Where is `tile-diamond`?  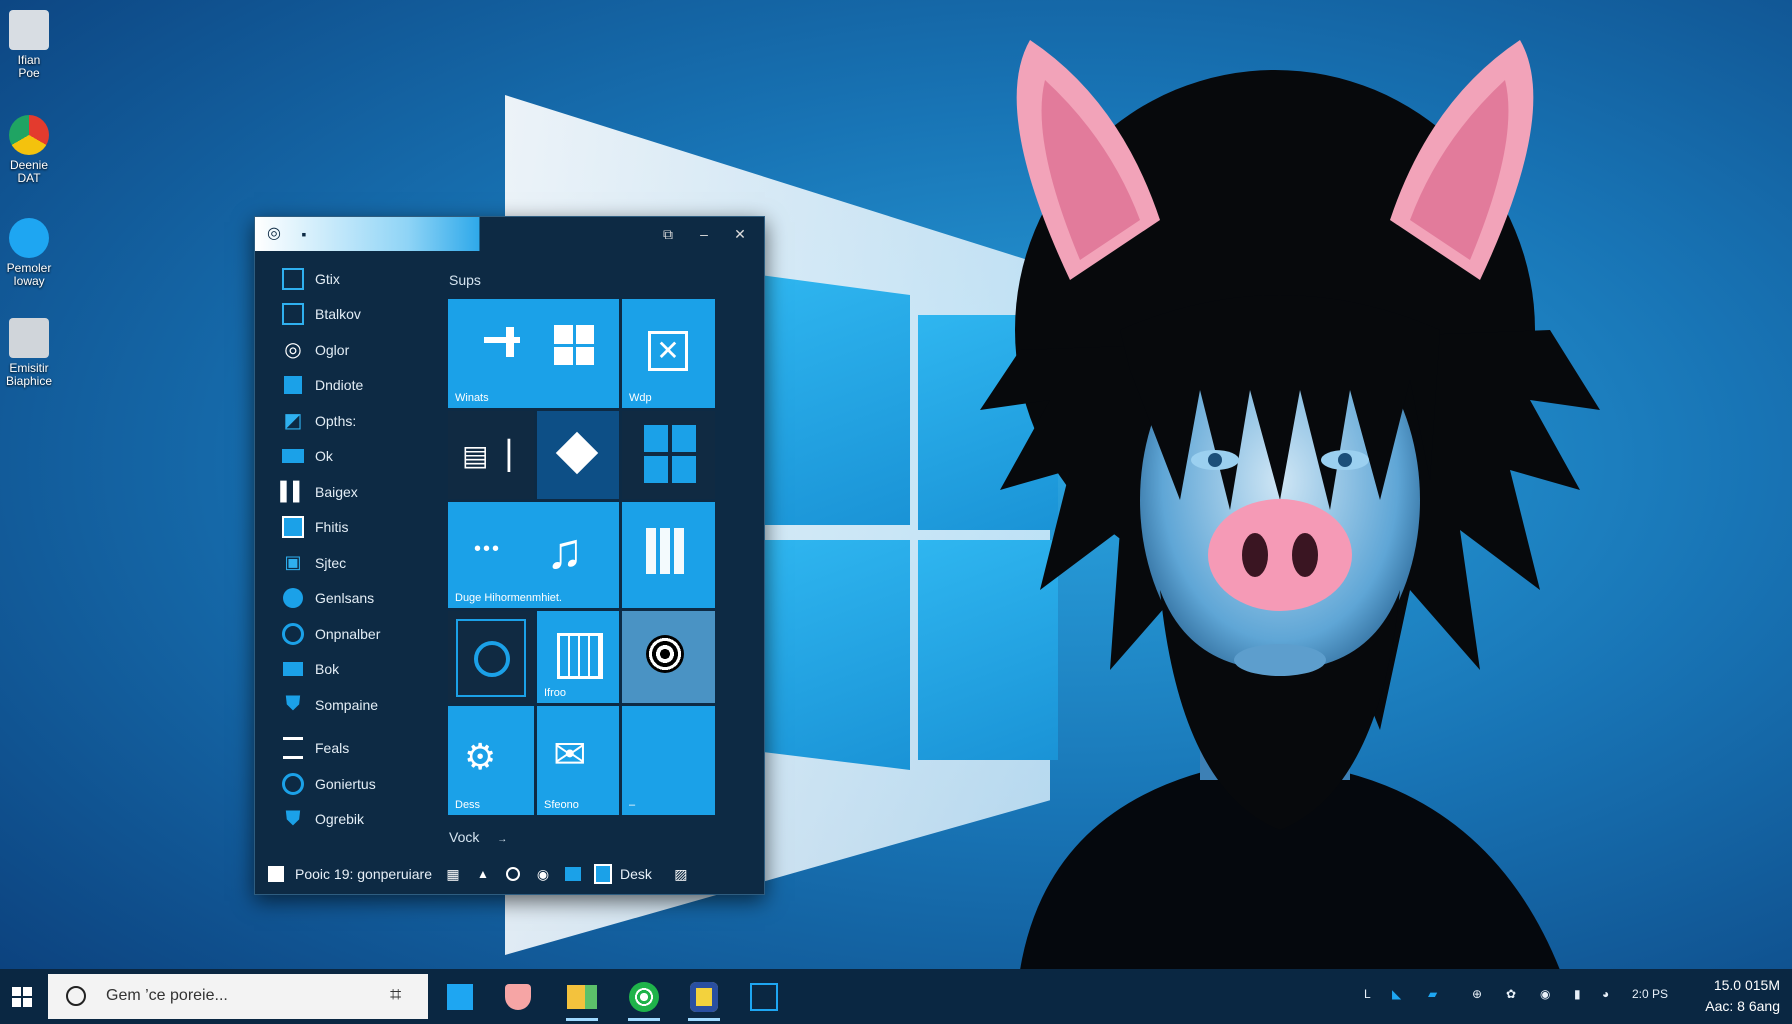 tile-diamond is located at coordinates (578, 455).